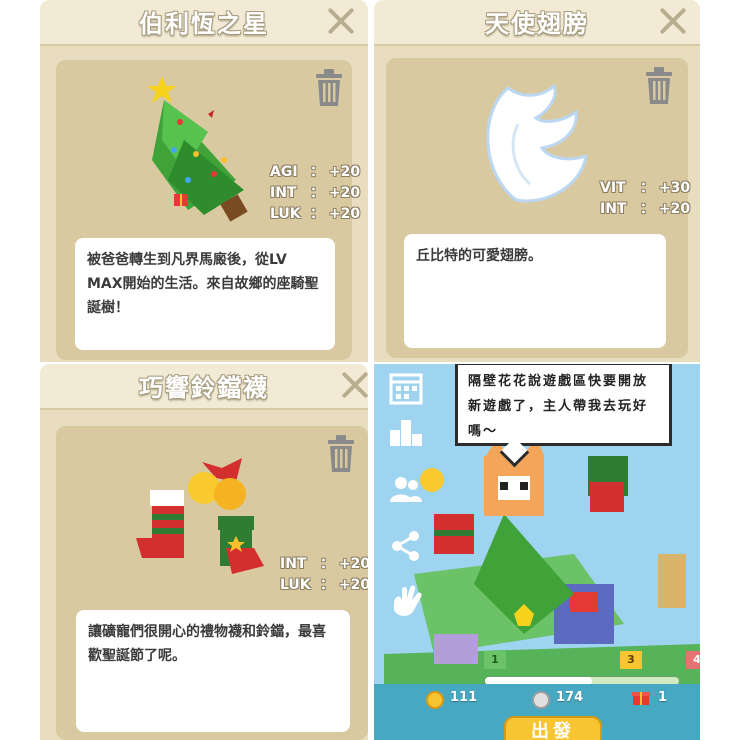 This screenshot has width=740, height=740. I want to click on stage-flag-3: 3, so click(631, 660).